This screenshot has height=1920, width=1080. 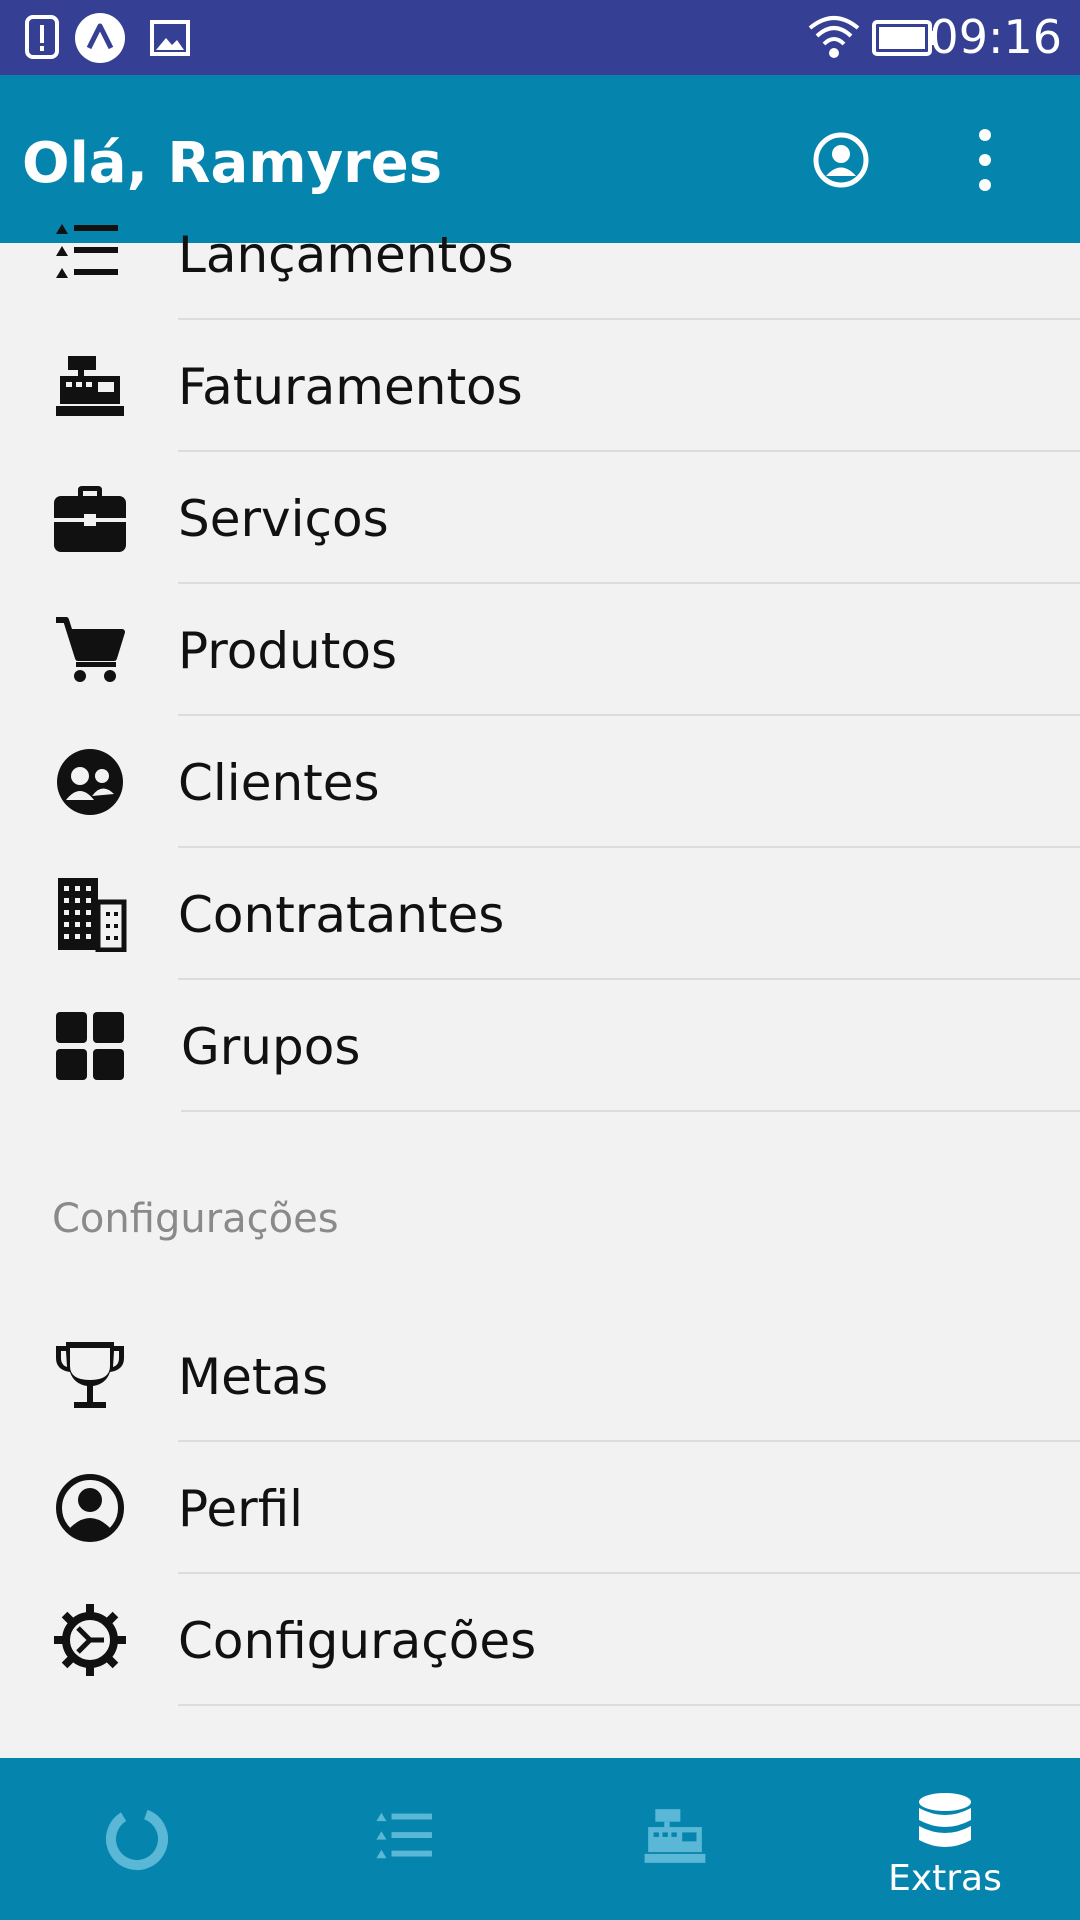 What do you see at coordinates (540, 386) in the screenshot?
I see `menu-item-faturamentos: Faturamentos` at bounding box center [540, 386].